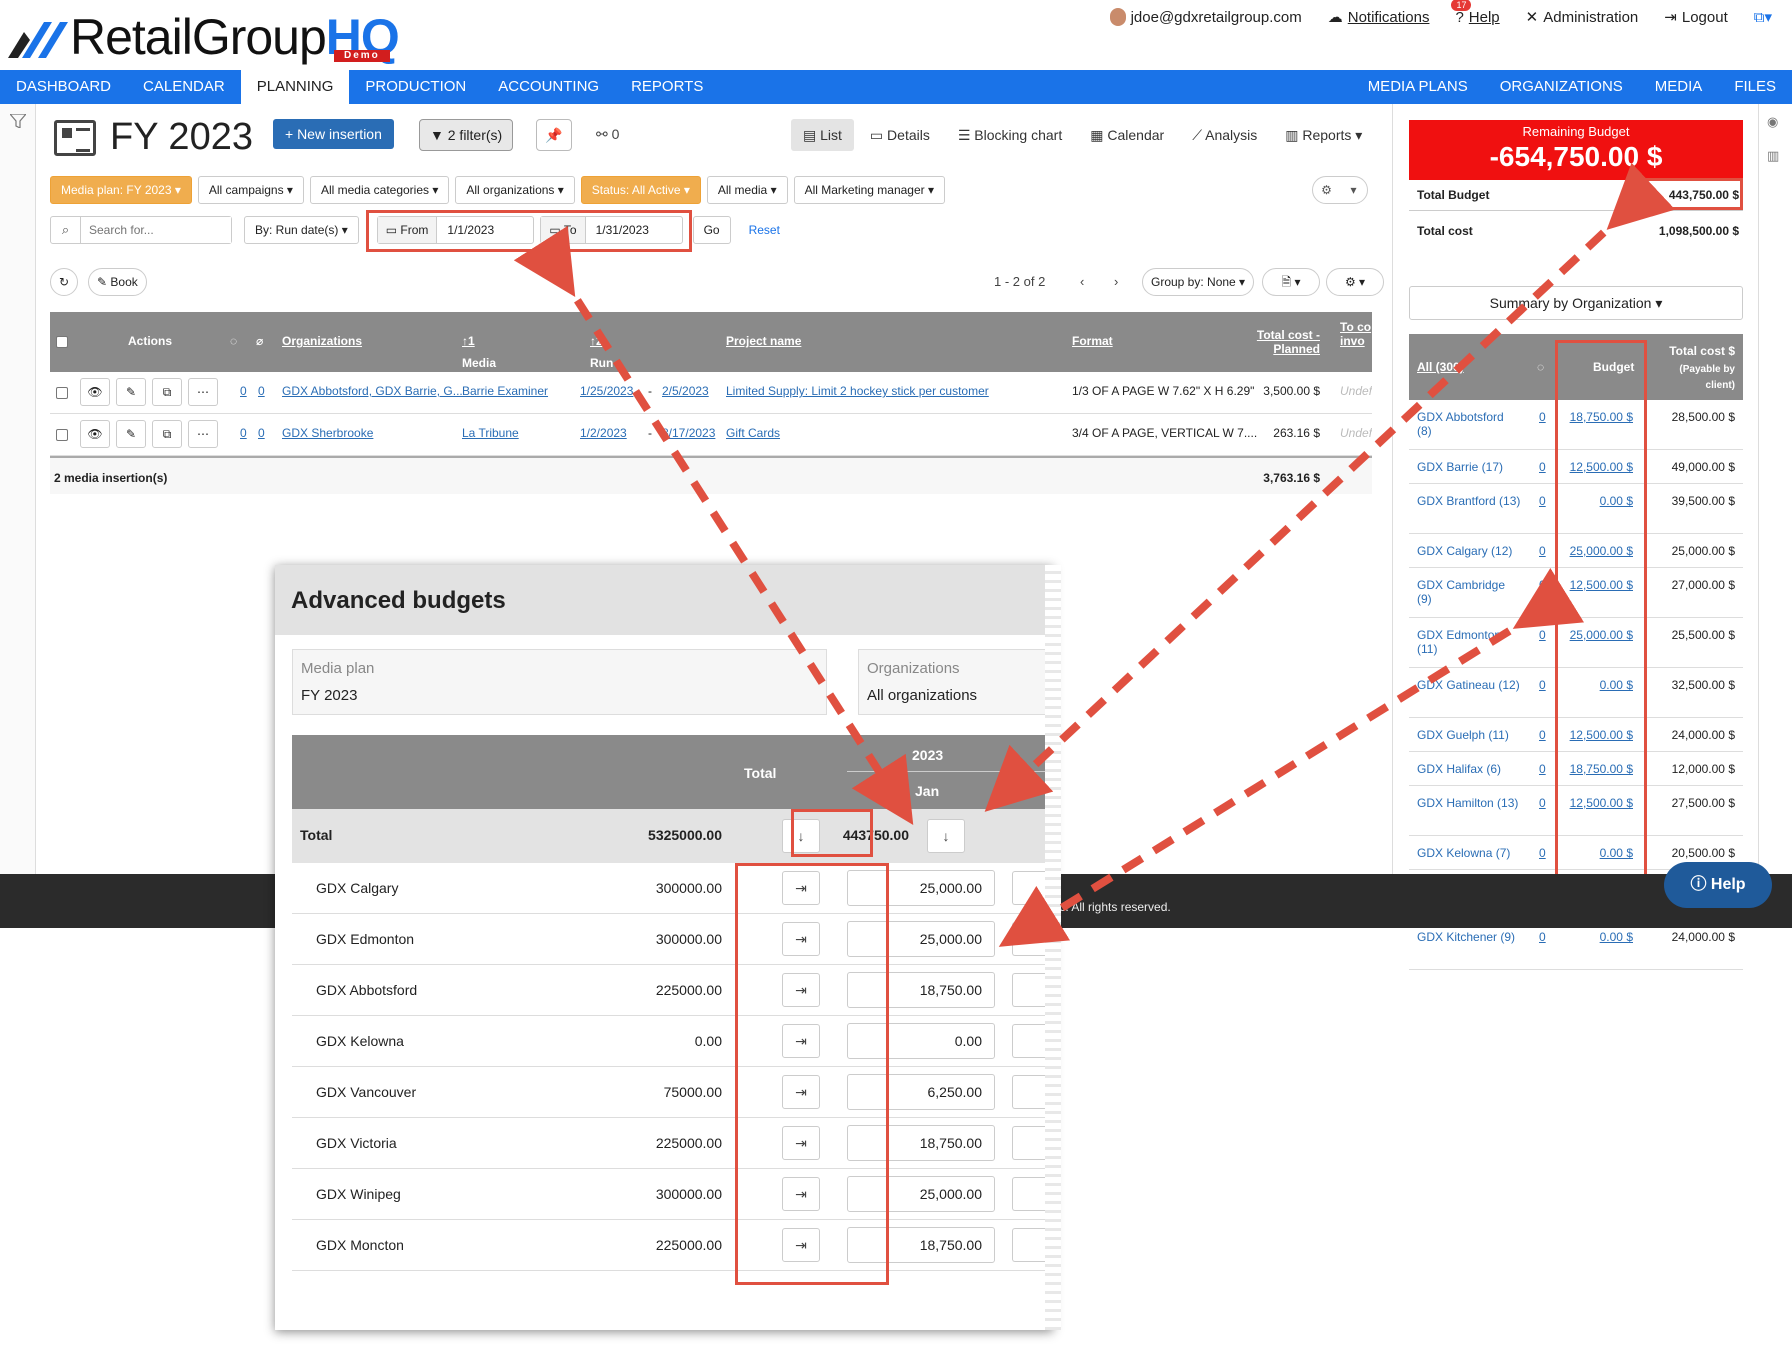  I want to click on nav-media: MEDIA, so click(1679, 87).